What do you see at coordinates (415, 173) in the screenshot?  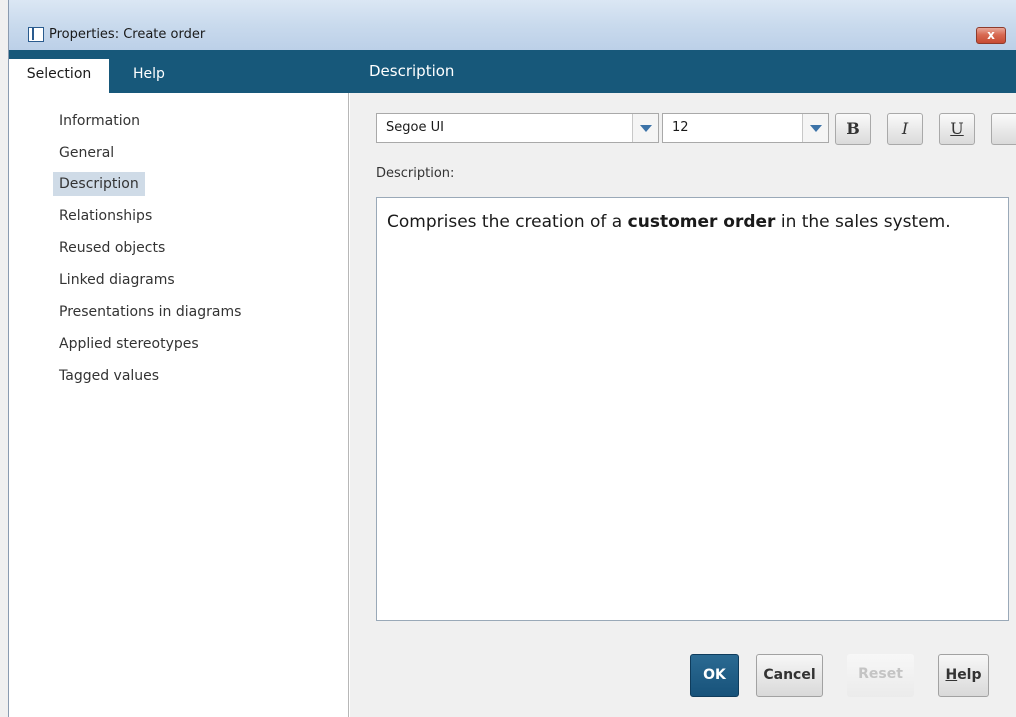 I see `description-label: Description:` at bounding box center [415, 173].